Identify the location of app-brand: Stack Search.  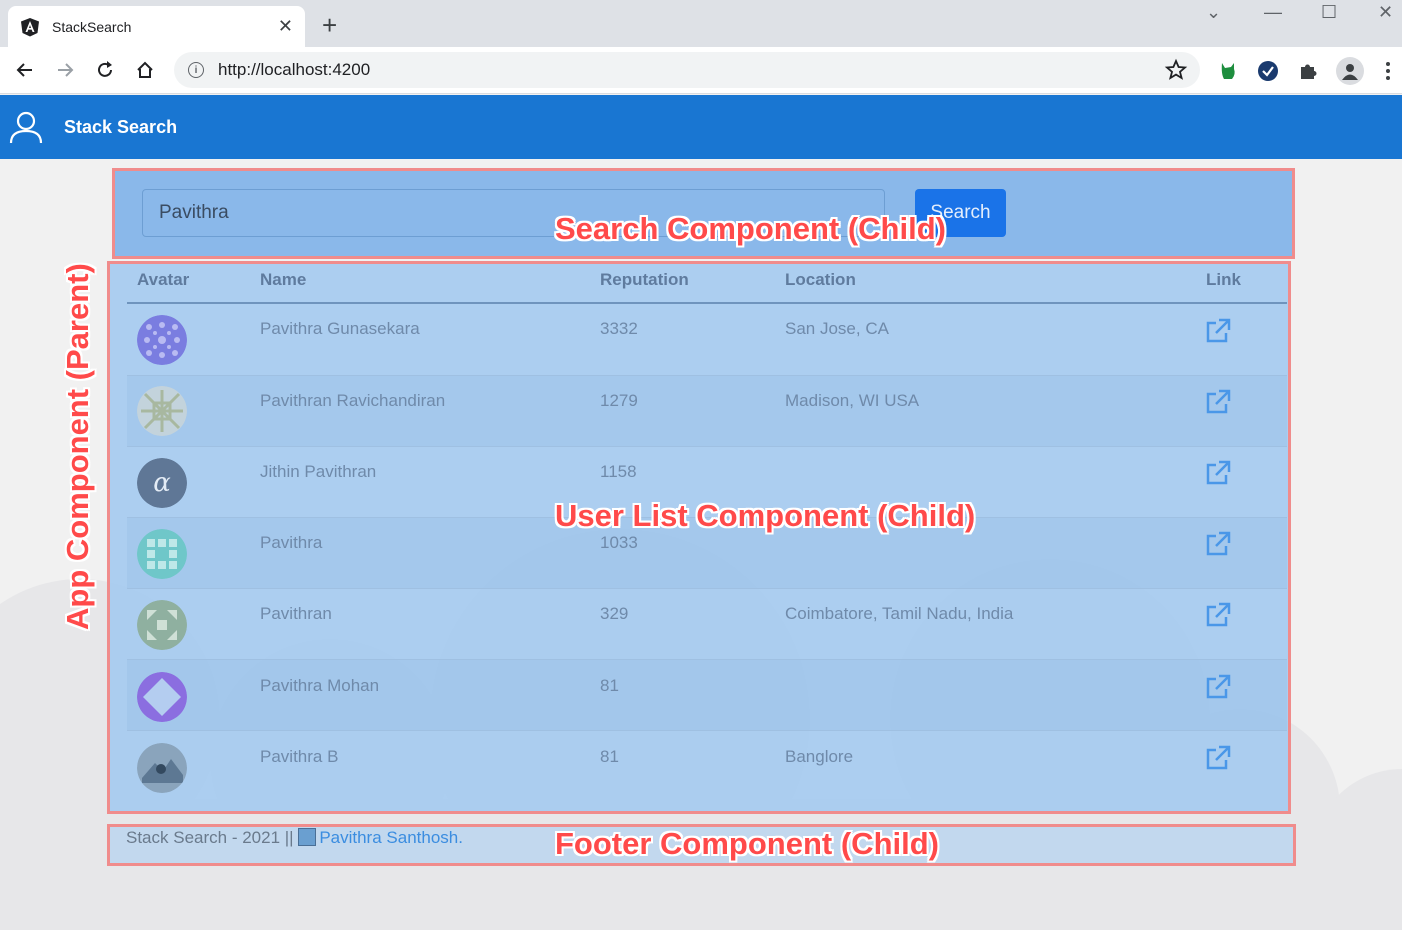
(120, 127).